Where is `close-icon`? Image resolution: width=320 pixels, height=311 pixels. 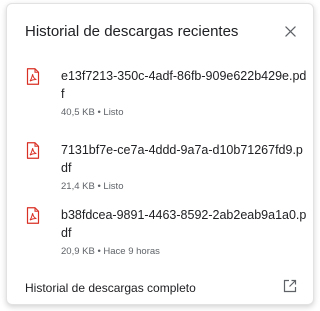
close-icon is located at coordinates (290, 31).